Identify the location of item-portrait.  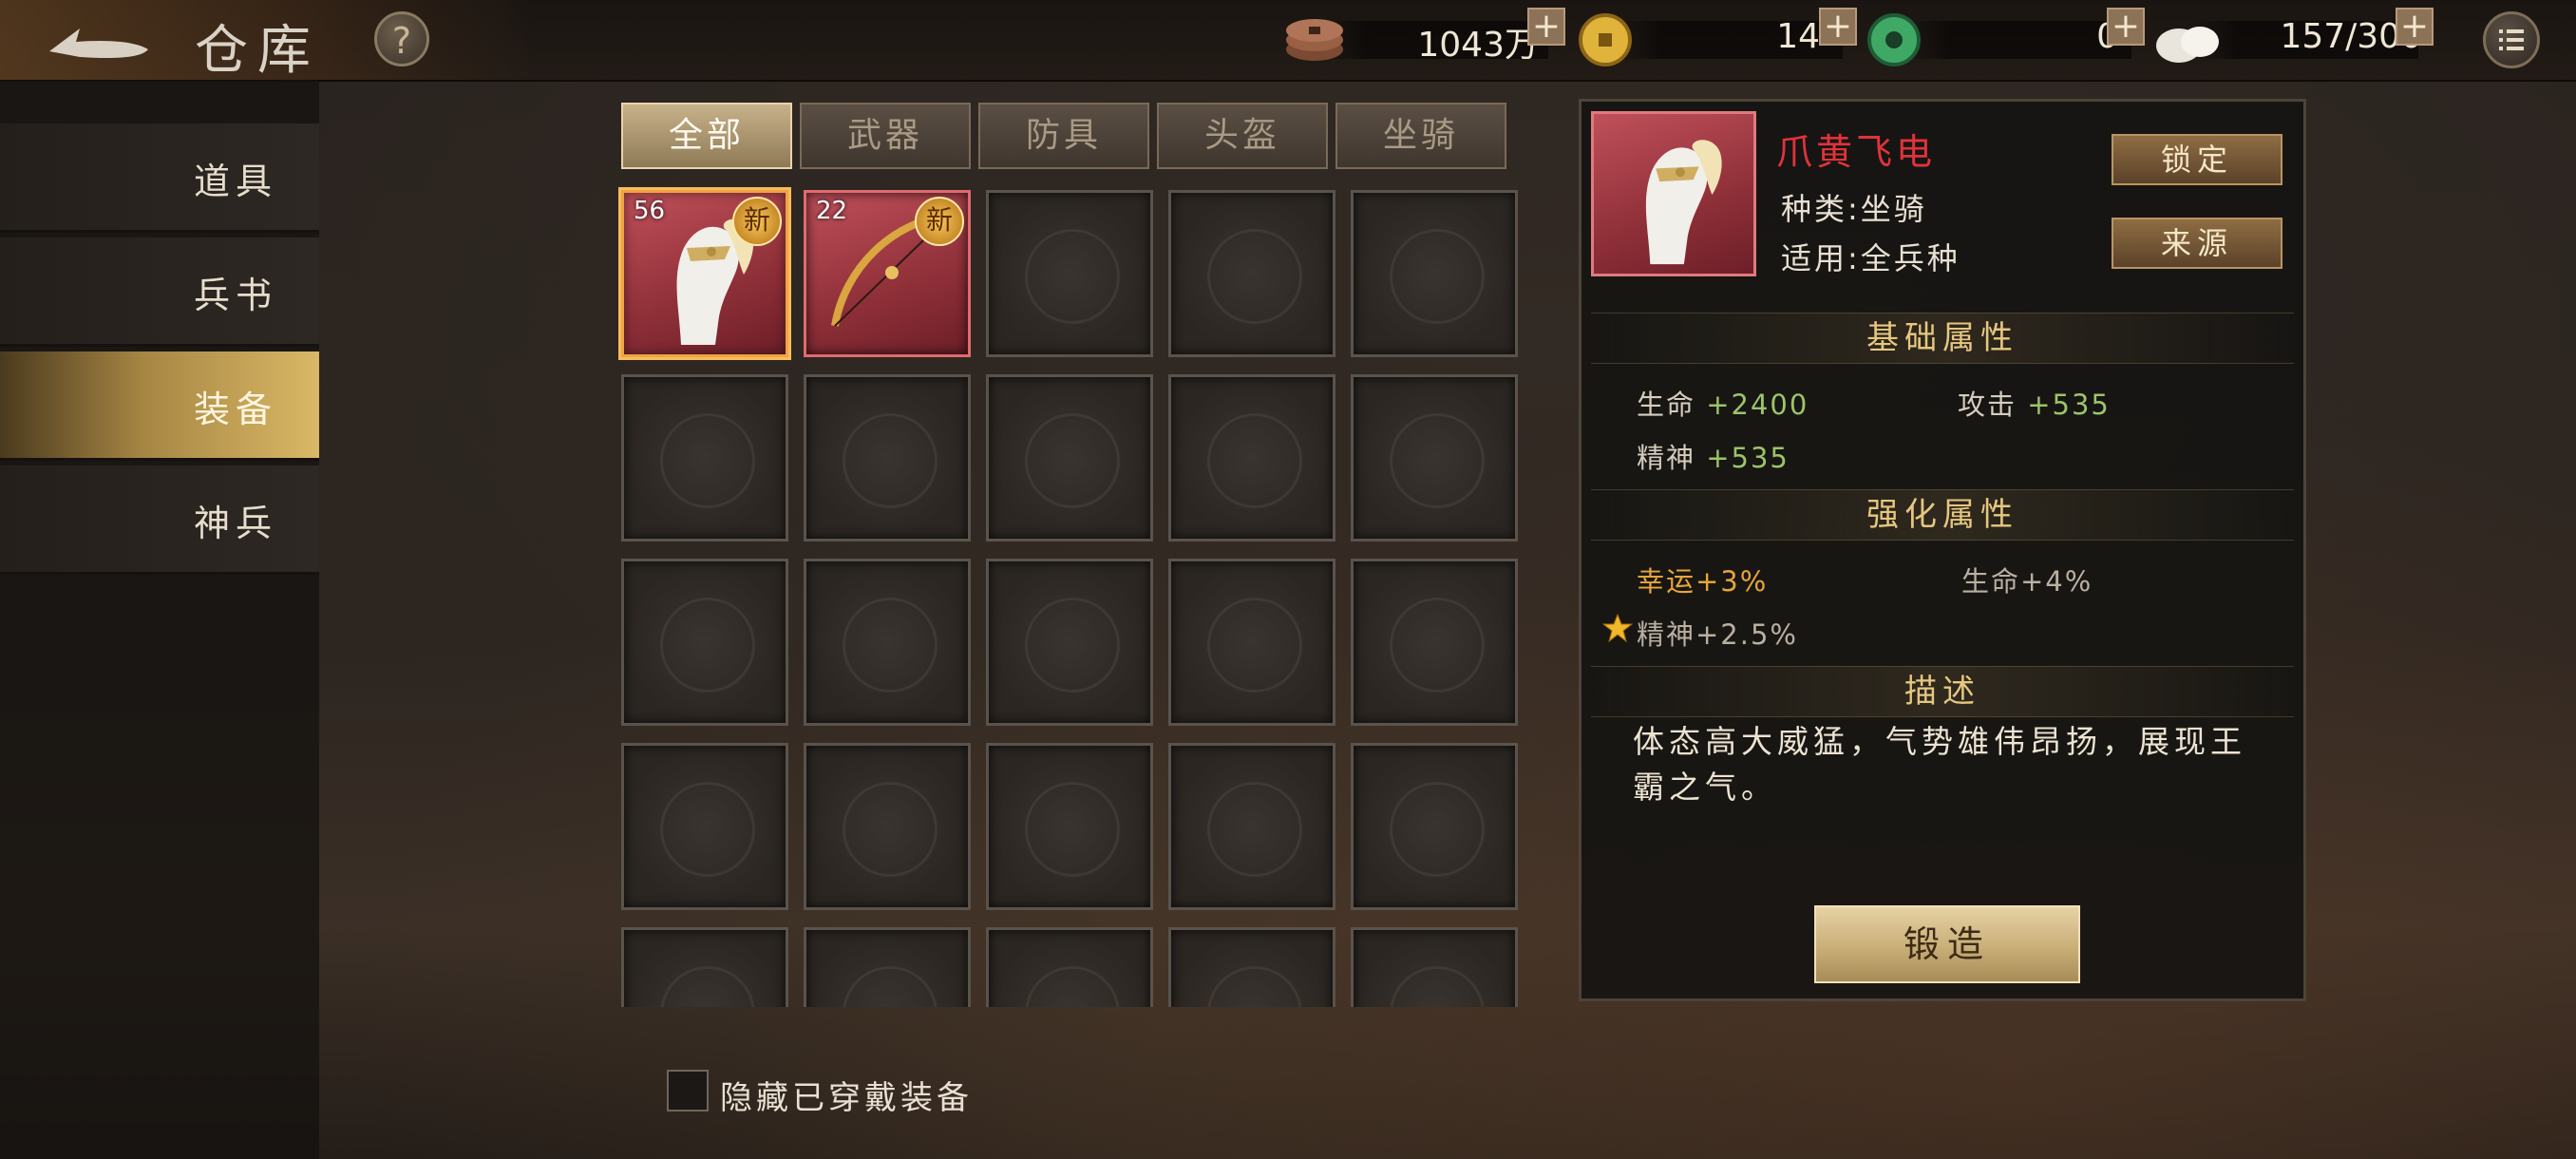
(1673, 193).